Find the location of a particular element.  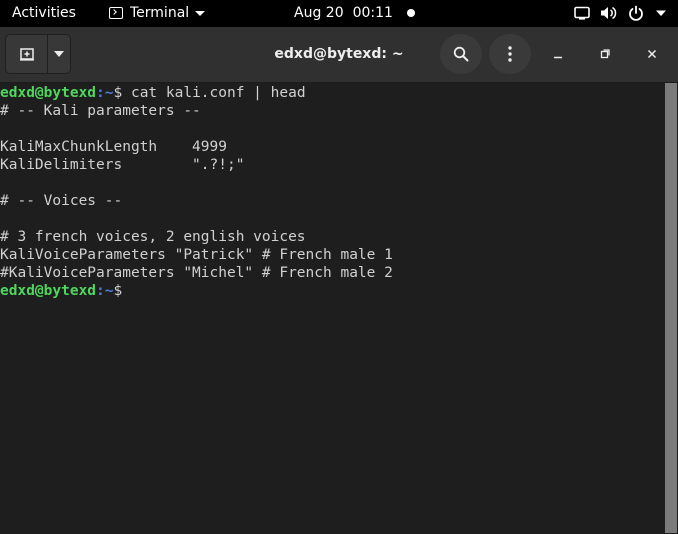

close-button is located at coordinates (652, 54).